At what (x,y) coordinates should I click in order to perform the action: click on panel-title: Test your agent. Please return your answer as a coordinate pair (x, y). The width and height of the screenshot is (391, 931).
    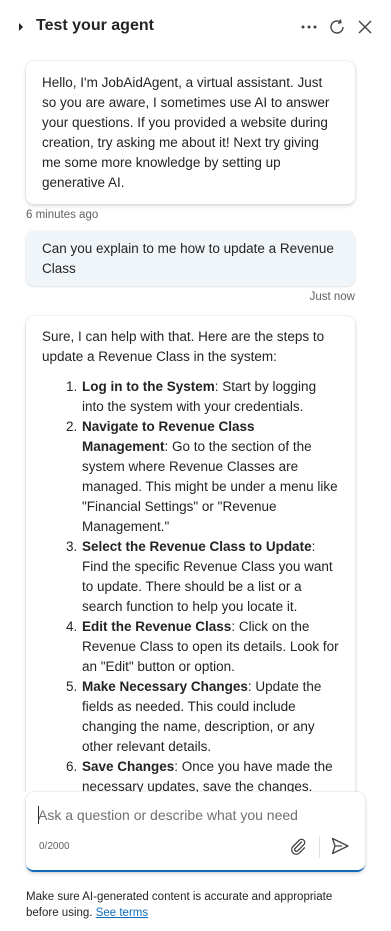
    Looking at the image, I should click on (95, 25).